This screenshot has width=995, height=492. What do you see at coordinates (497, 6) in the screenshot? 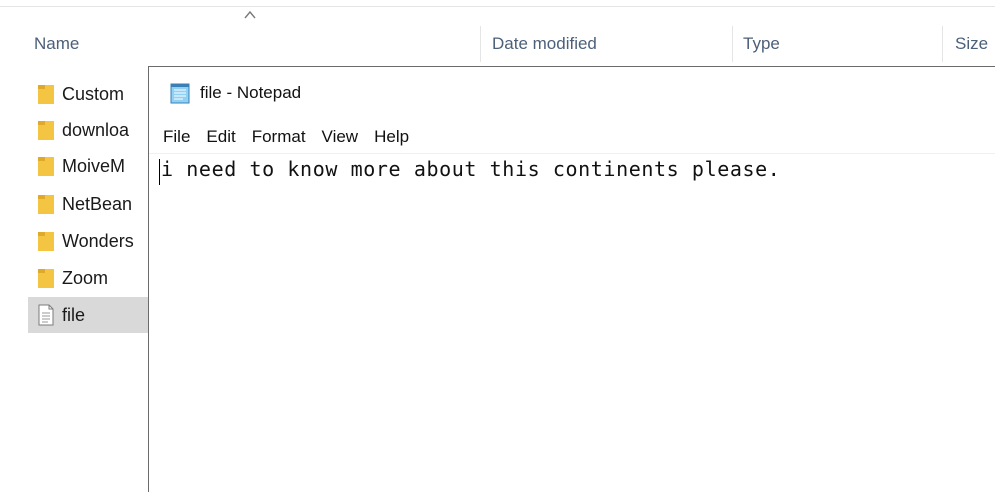
I see `header-top-divider` at bounding box center [497, 6].